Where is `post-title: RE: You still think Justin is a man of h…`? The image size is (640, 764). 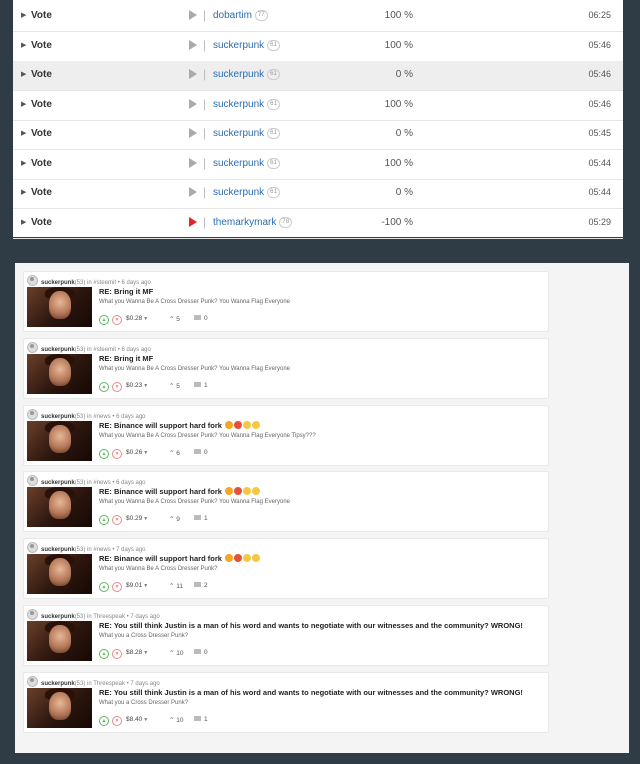 post-title: RE: You still think Justin is a man of h… is located at coordinates (311, 625).